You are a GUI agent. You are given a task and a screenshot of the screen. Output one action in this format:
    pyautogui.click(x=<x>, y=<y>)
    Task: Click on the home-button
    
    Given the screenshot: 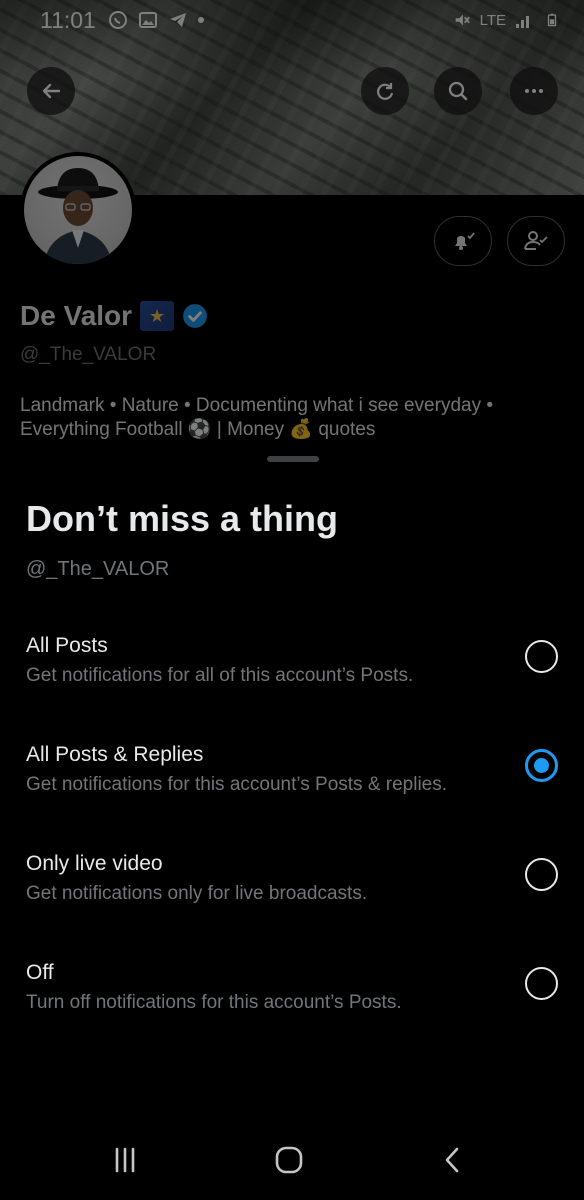 What is the action you would take?
    pyautogui.click(x=289, y=1160)
    